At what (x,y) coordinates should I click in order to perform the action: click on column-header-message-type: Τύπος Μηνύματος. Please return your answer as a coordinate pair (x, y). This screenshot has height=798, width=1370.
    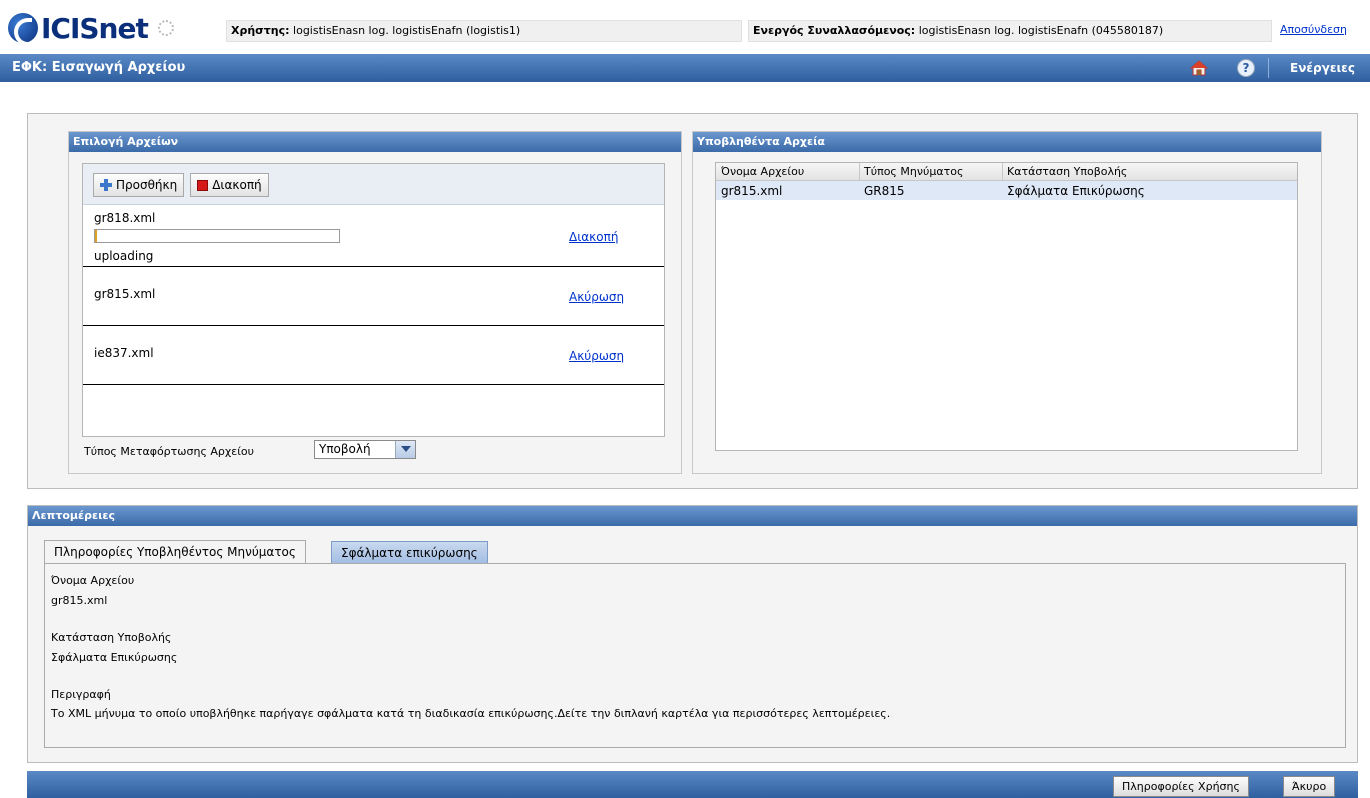
    Looking at the image, I should click on (913, 171).